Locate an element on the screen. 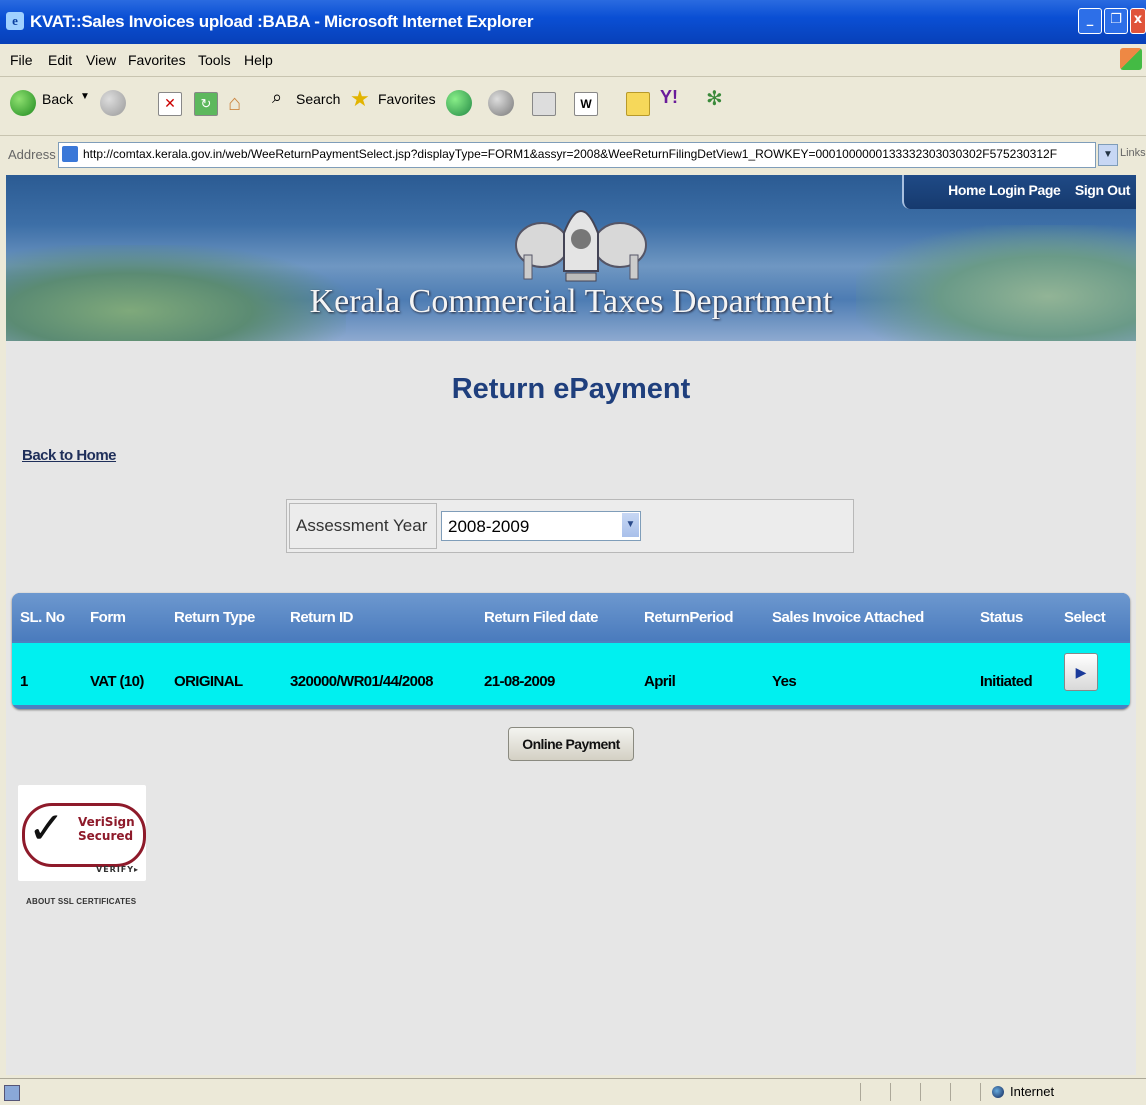 The image size is (1146, 1105). department-title: Kerala Commercial Taxes Department is located at coordinates (571, 301).